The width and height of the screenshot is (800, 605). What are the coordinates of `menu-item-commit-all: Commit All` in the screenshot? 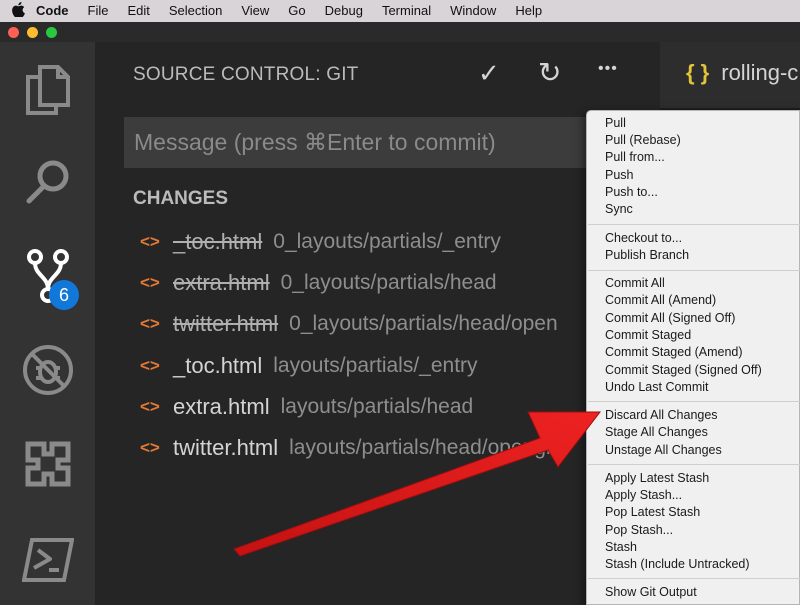 It's located at (635, 283).